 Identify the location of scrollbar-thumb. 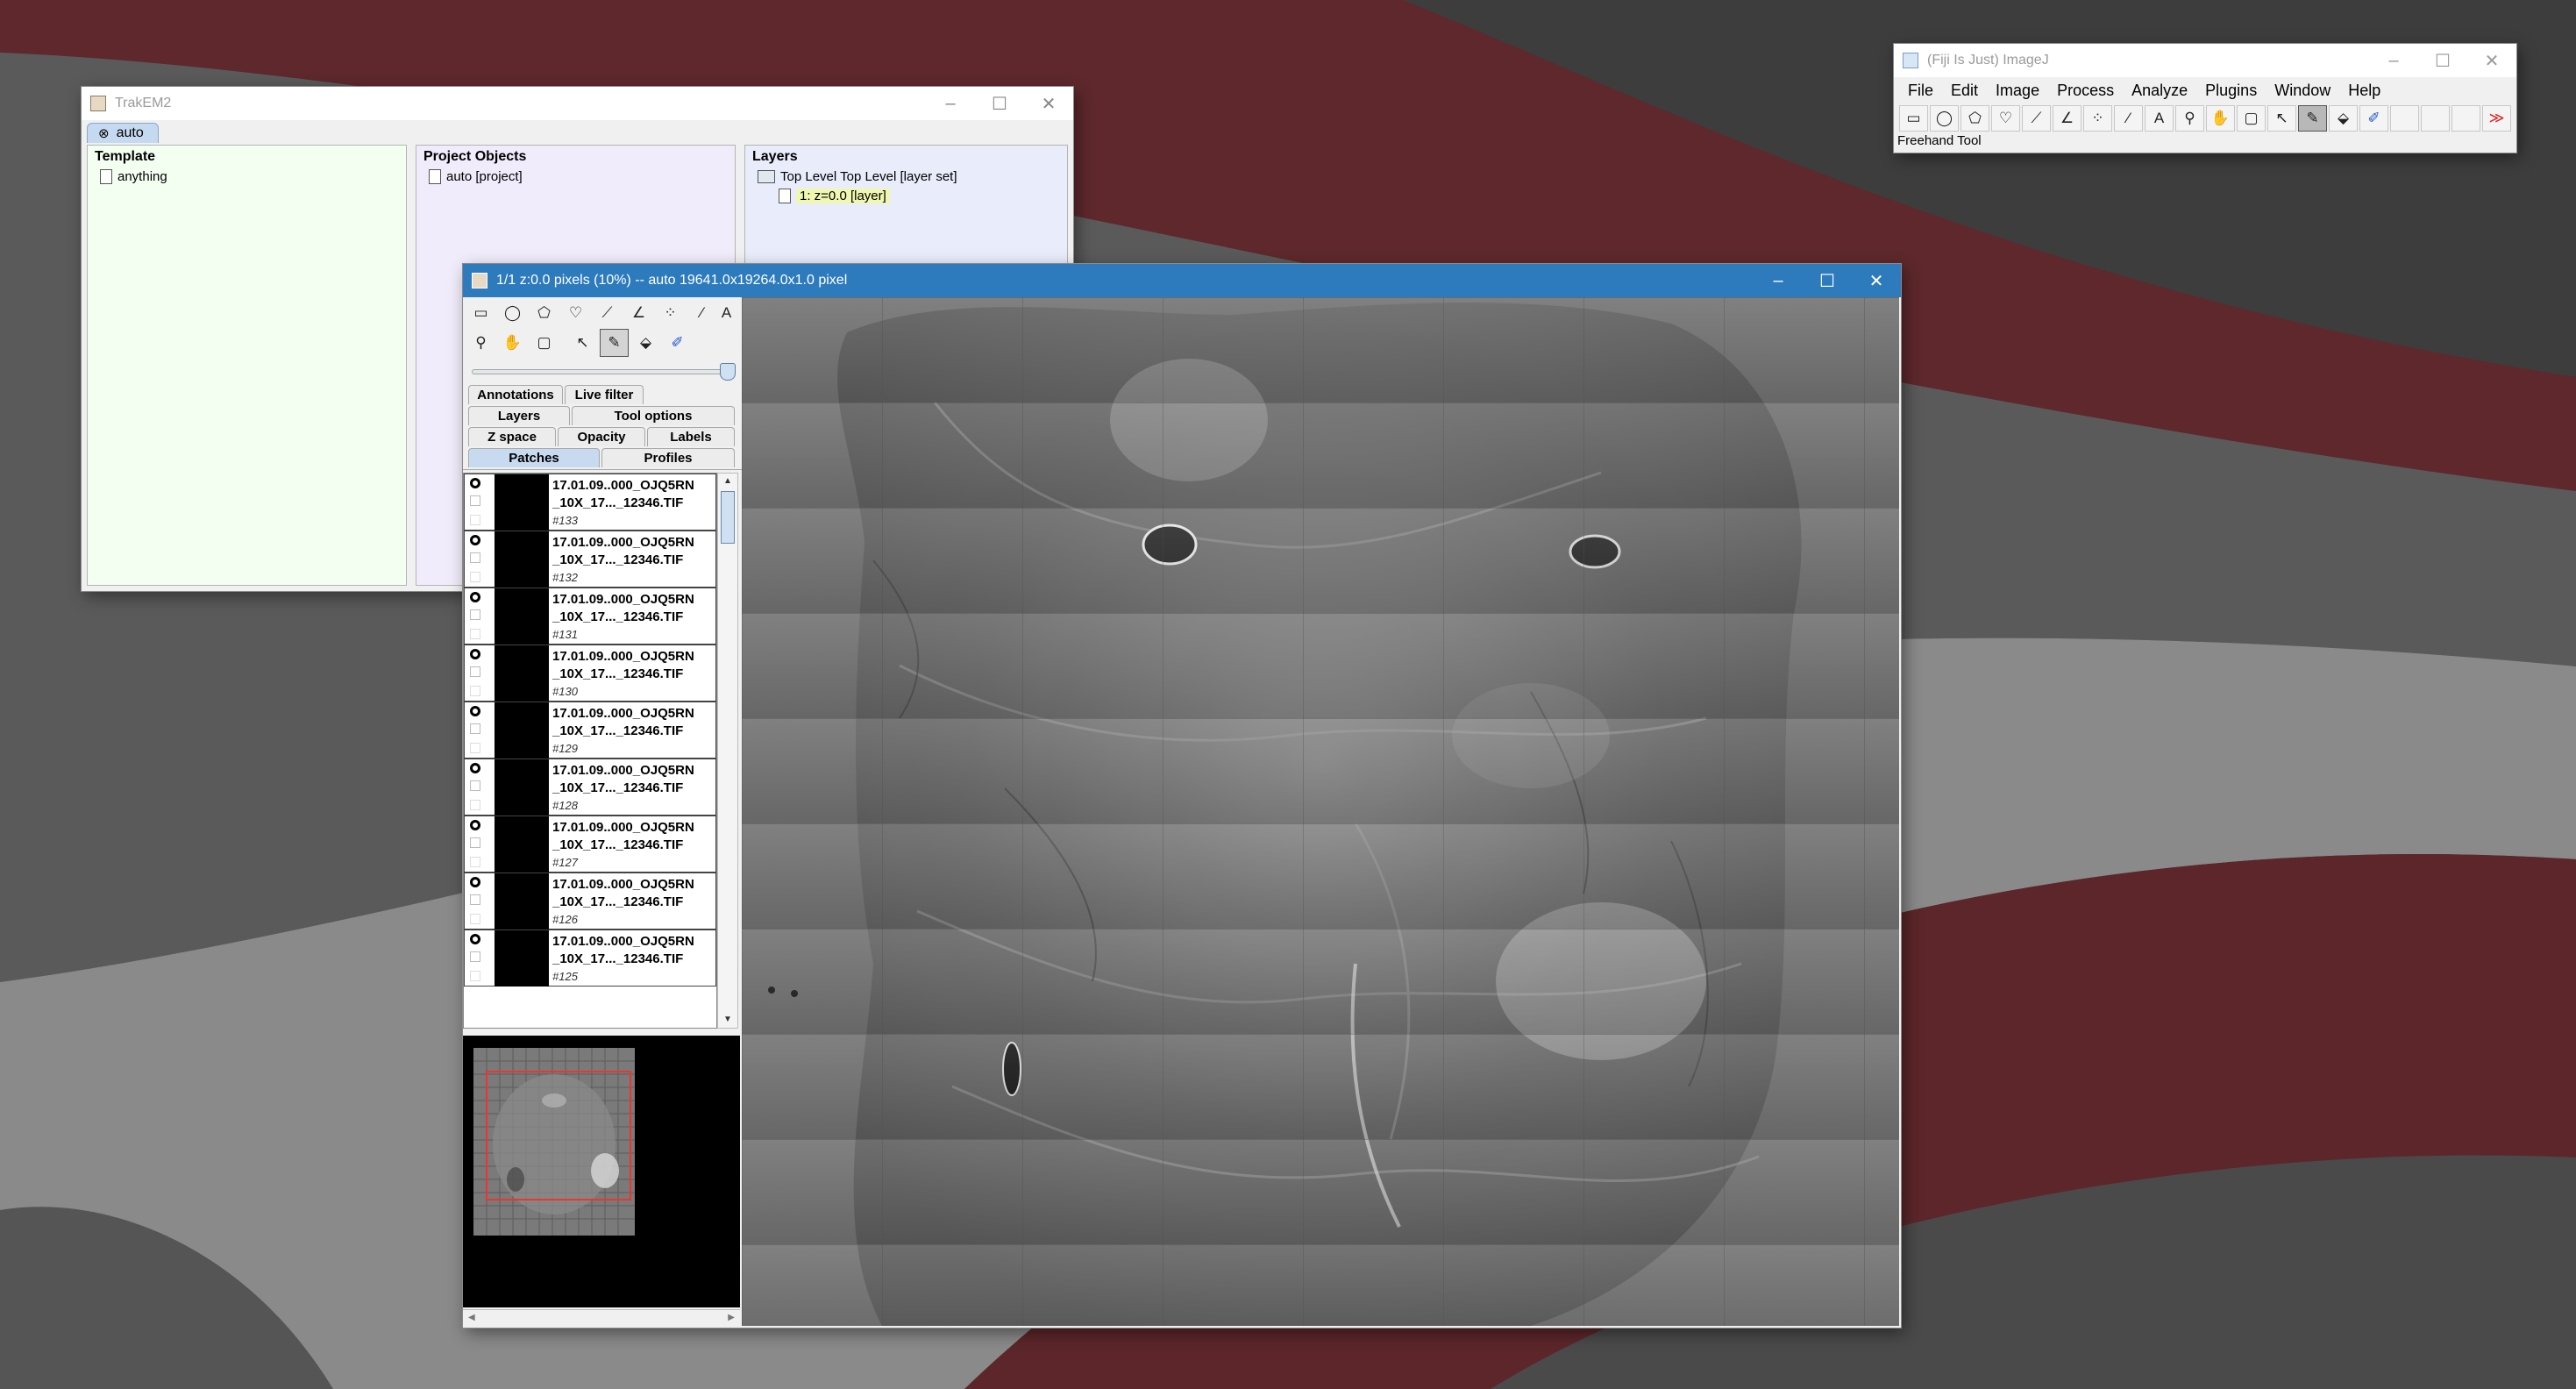
(728, 517).